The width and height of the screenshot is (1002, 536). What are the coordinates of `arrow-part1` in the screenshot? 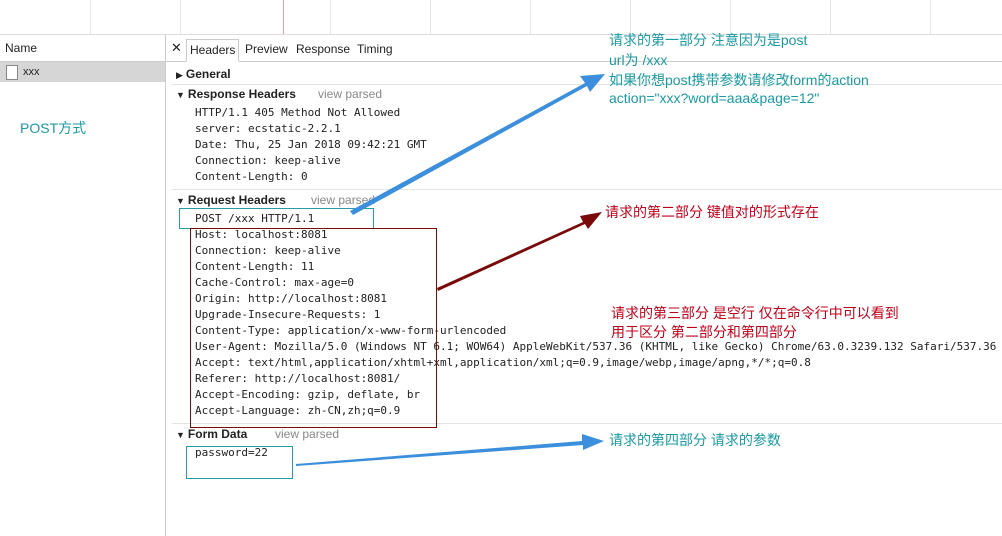 It's located at (477, 144).